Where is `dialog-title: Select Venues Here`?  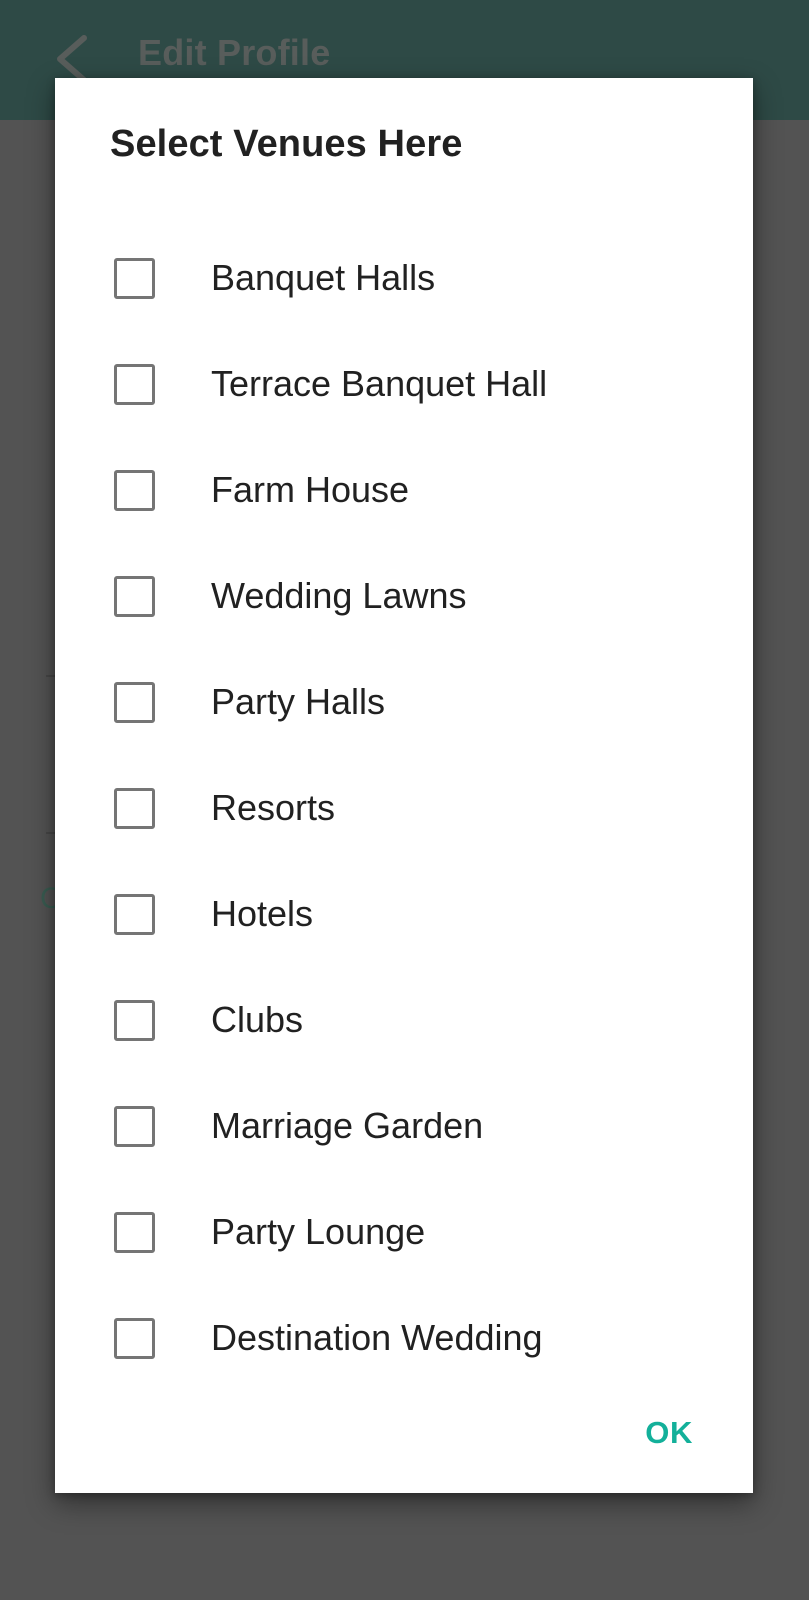
dialog-title: Select Venues Here is located at coordinates (286, 144).